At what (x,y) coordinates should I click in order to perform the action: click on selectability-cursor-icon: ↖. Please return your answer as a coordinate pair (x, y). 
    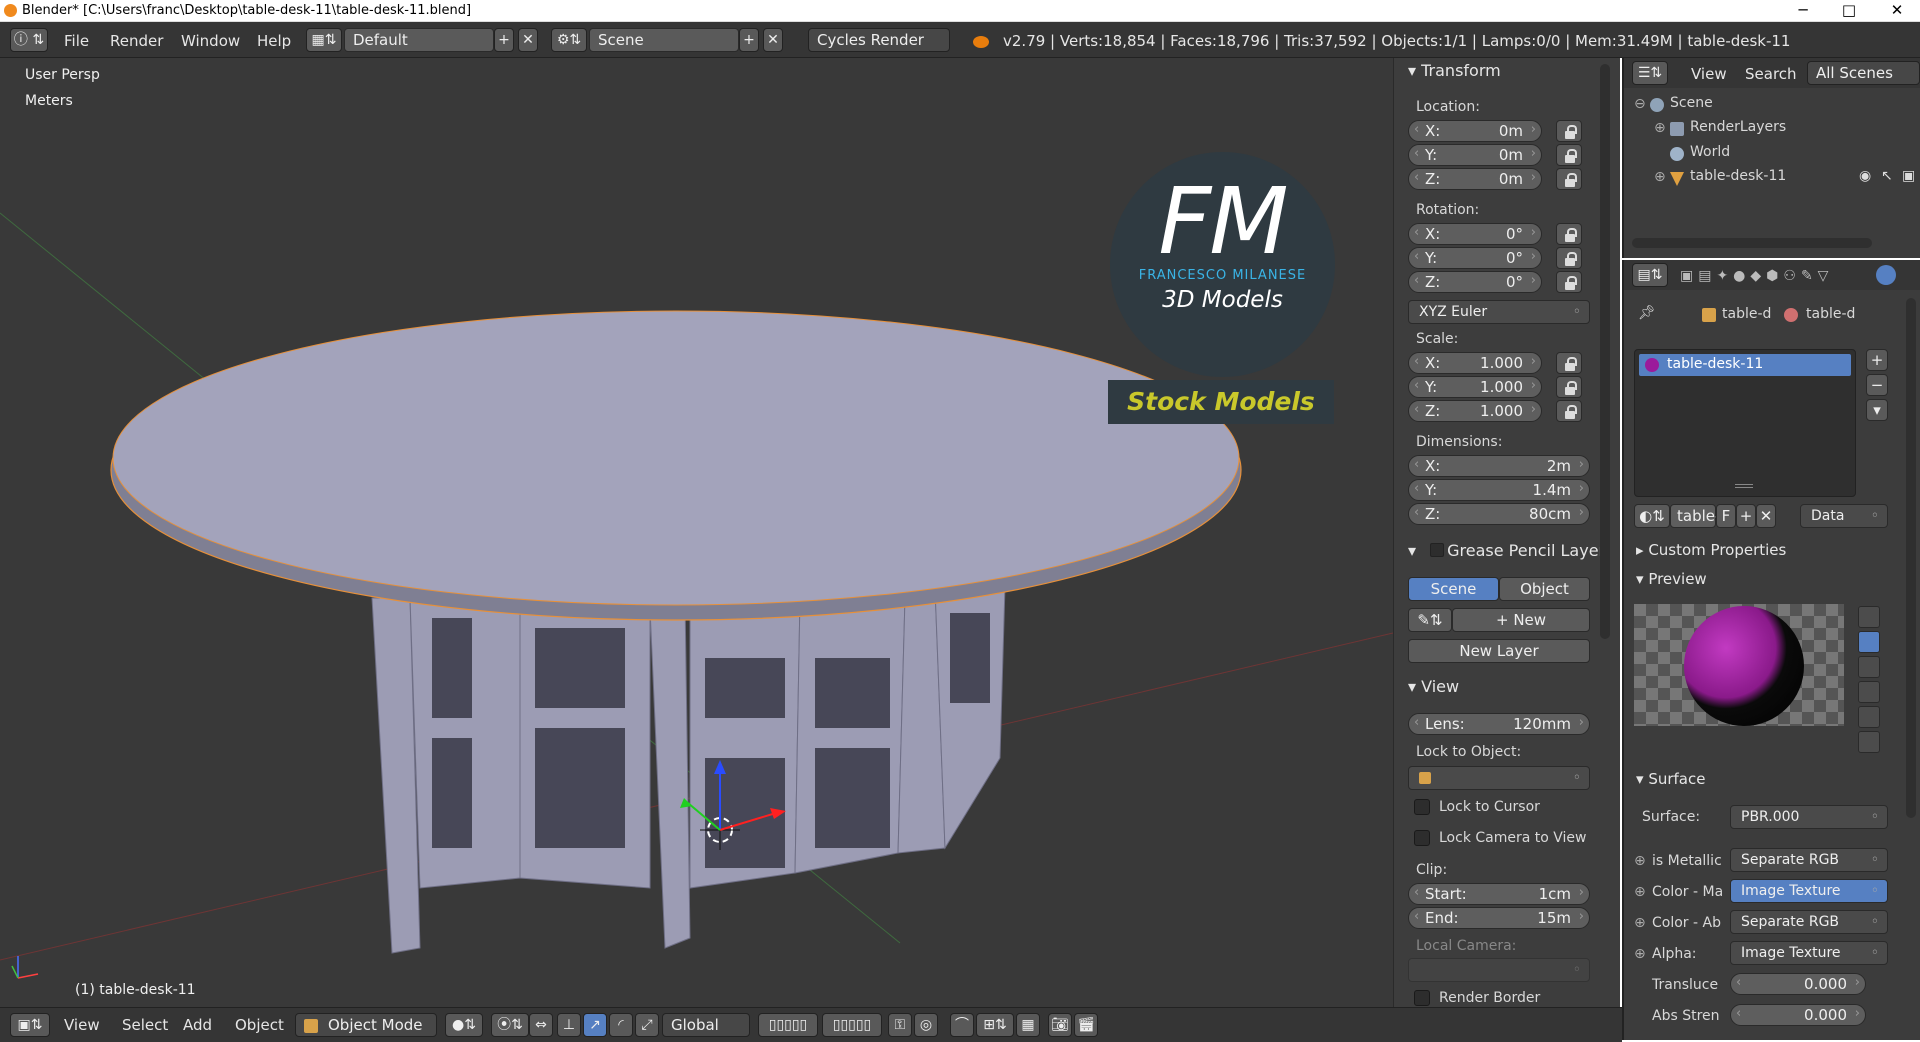
    Looking at the image, I should click on (1887, 176).